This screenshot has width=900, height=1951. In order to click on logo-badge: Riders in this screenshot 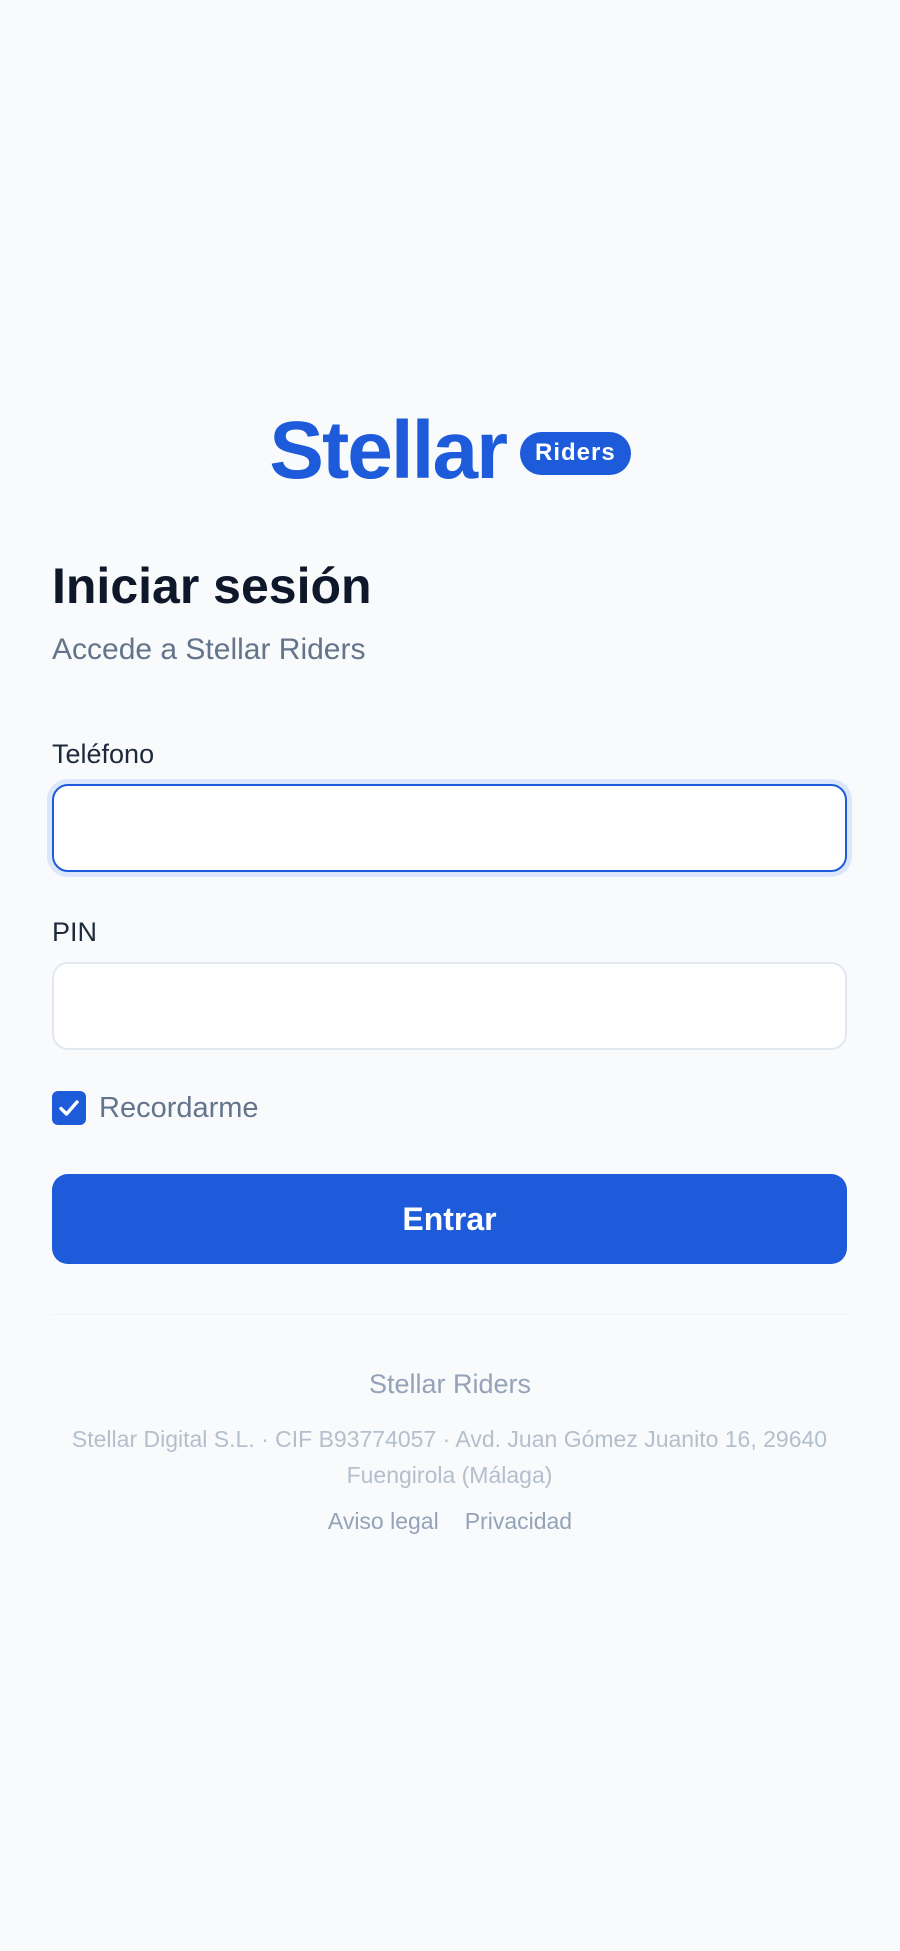, I will do `click(575, 453)`.